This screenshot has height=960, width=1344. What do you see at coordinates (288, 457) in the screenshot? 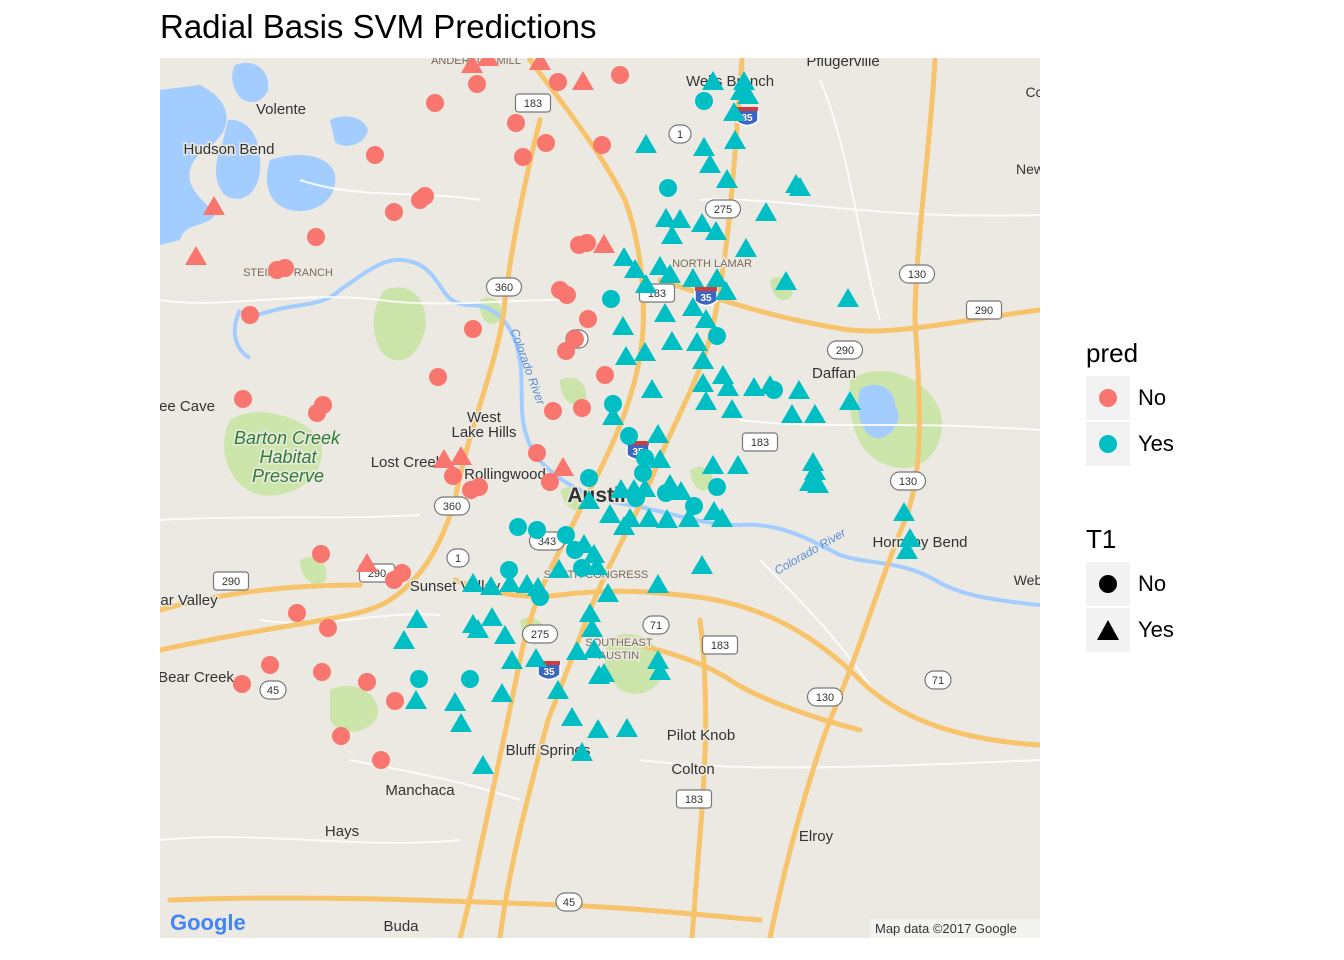
I see `park-label: Habitat` at bounding box center [288, 457].